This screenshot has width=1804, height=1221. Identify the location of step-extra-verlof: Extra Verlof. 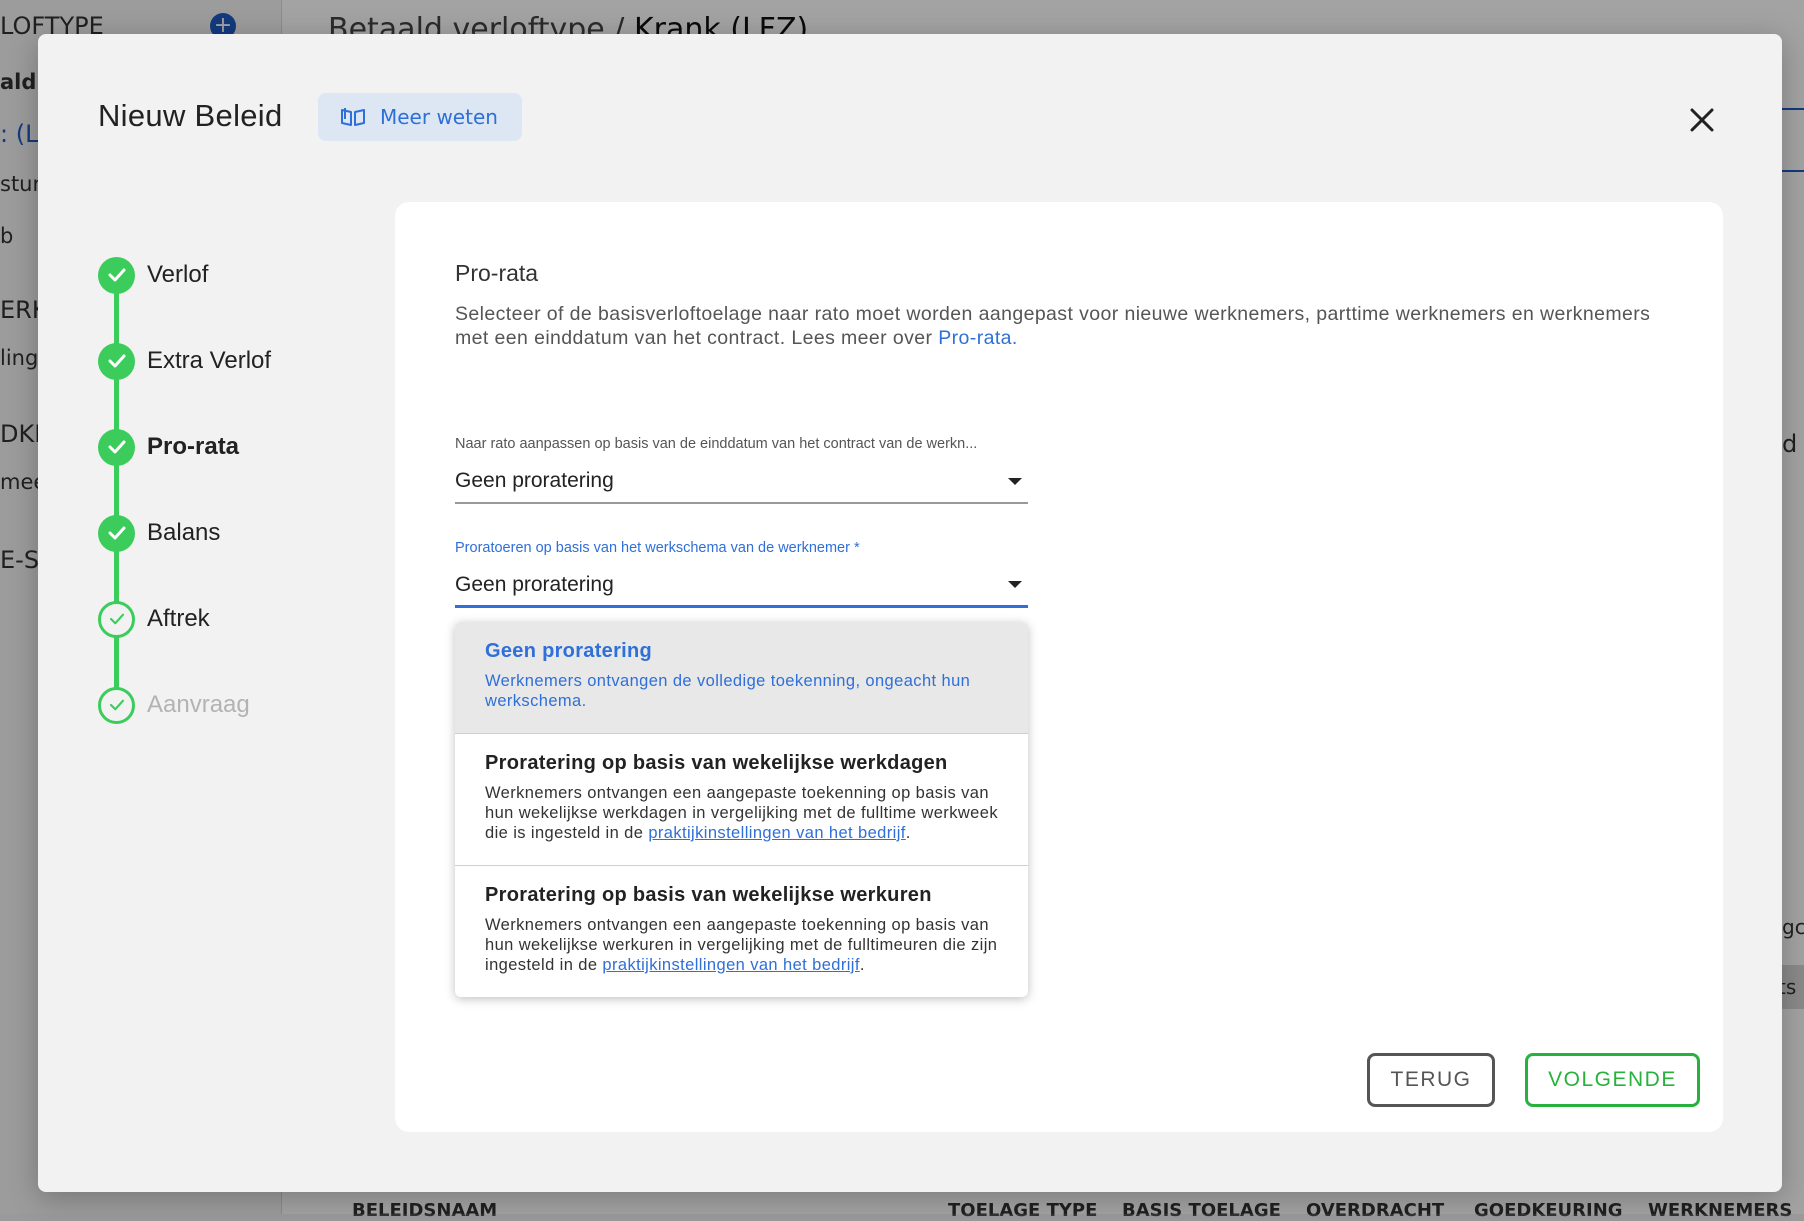
(184, 361).